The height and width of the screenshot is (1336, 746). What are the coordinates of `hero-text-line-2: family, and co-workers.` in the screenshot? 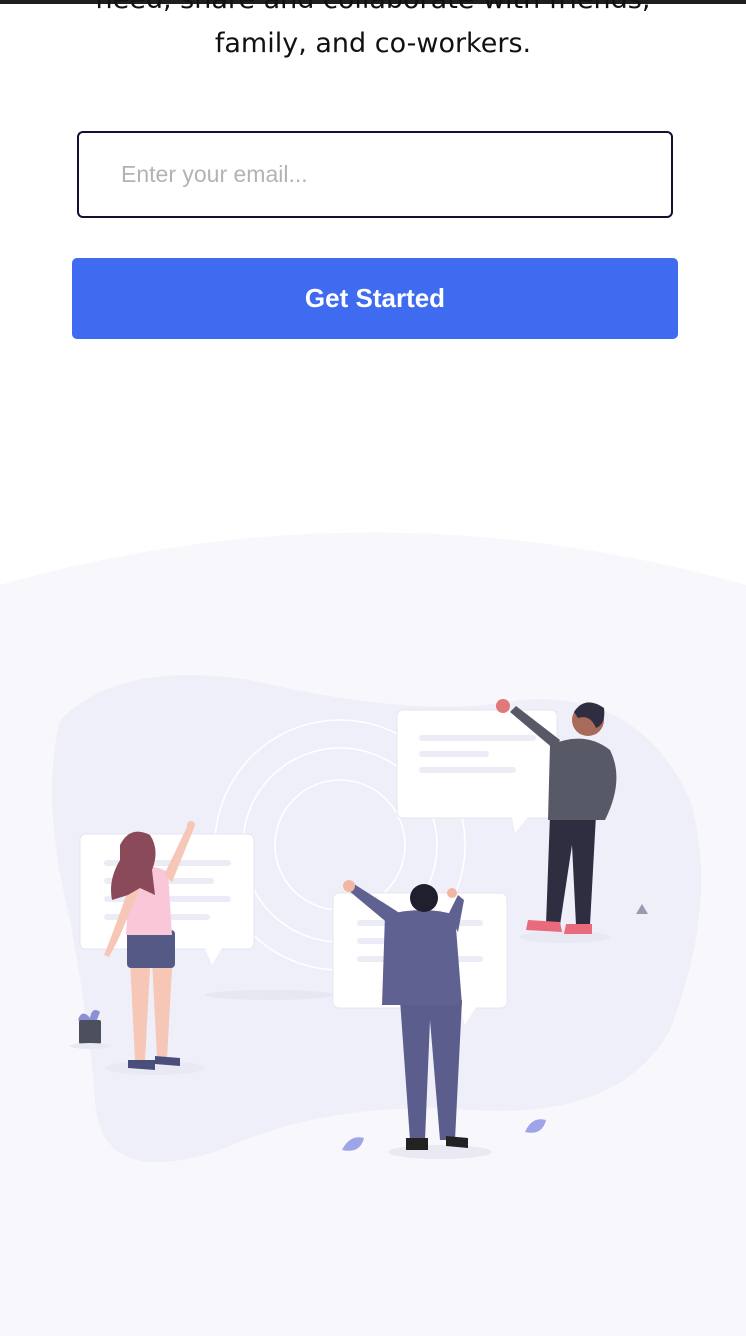 It's located at (373, 43).